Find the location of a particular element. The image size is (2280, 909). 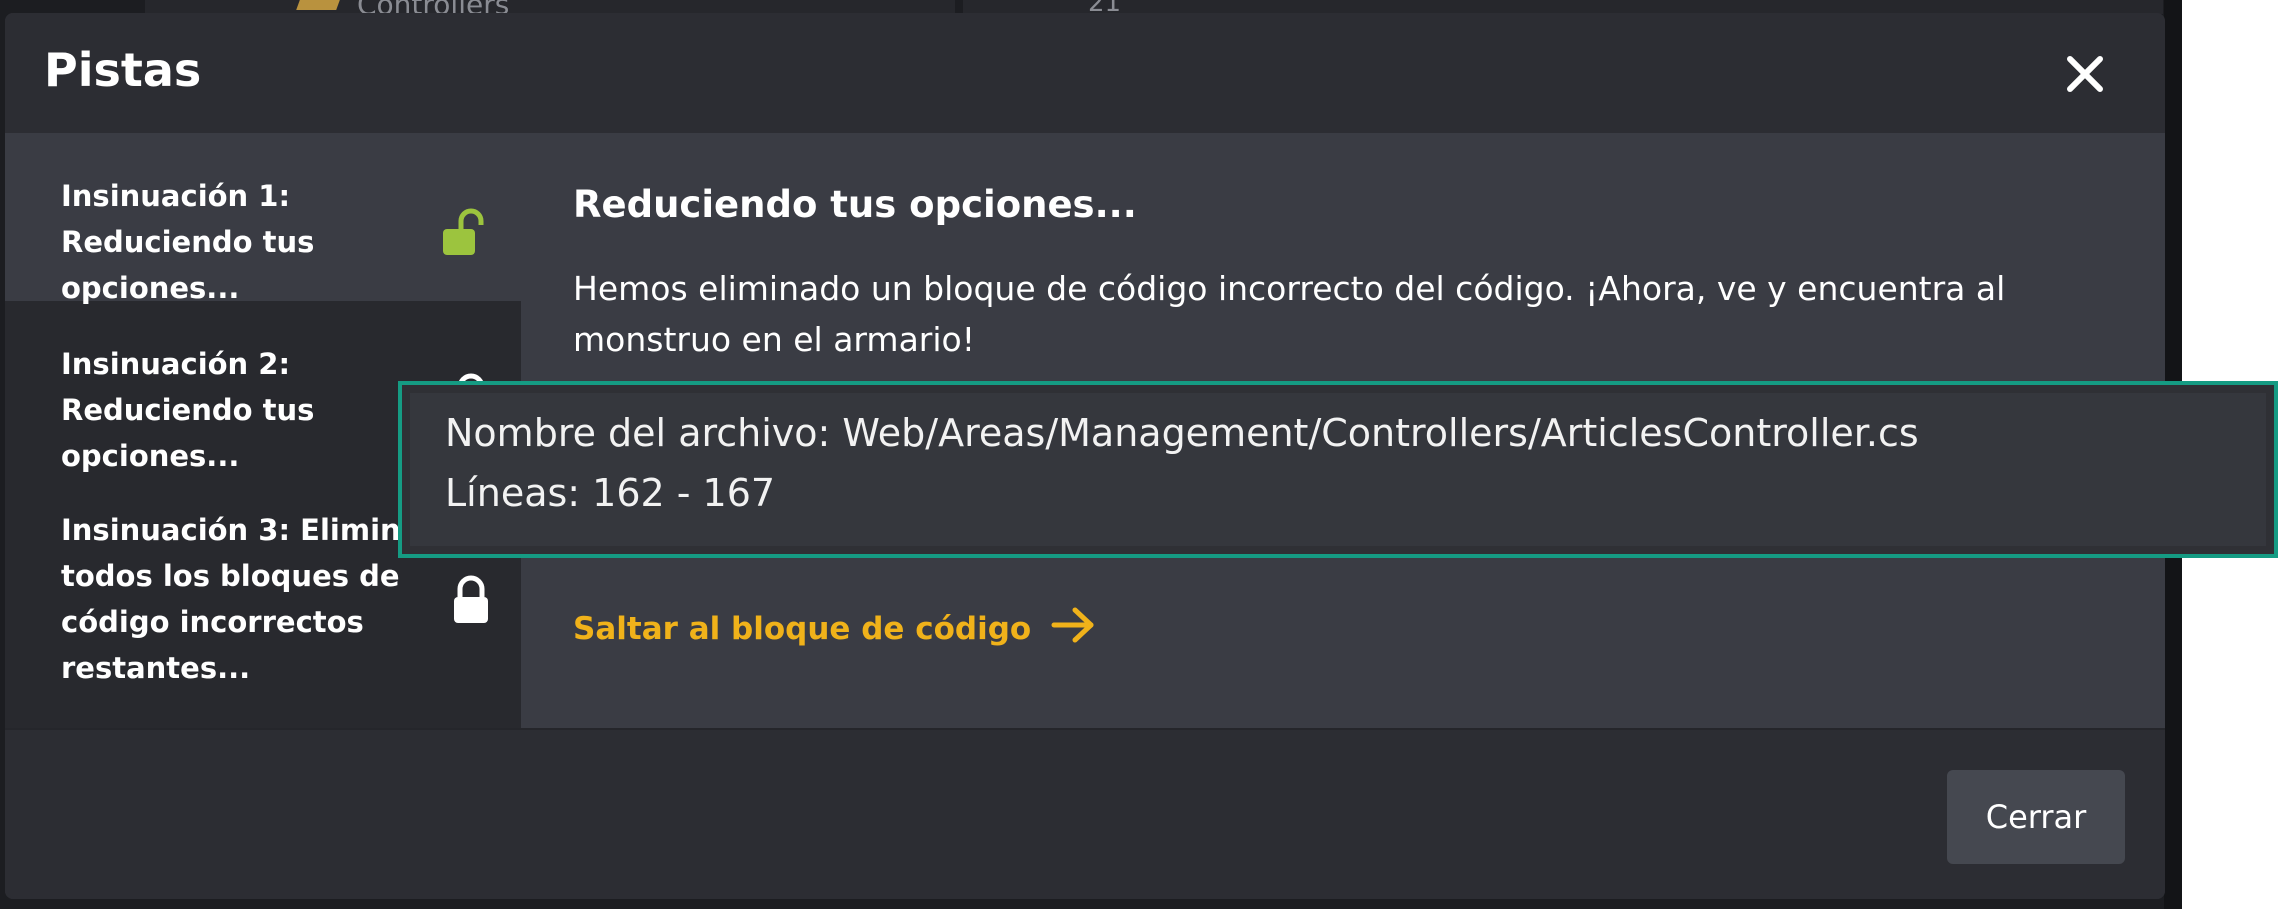

jump-to-code-link: Saltar al bloque de código is located at coordinates (835, 629).